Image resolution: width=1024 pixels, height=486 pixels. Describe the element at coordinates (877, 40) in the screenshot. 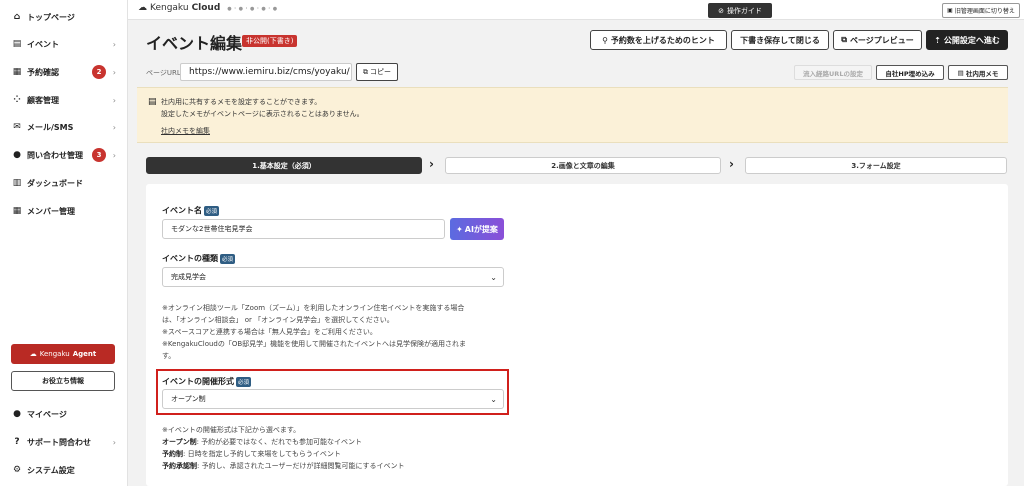

I see `page-preview-button: ⧉ ページプレビュー` at that location.